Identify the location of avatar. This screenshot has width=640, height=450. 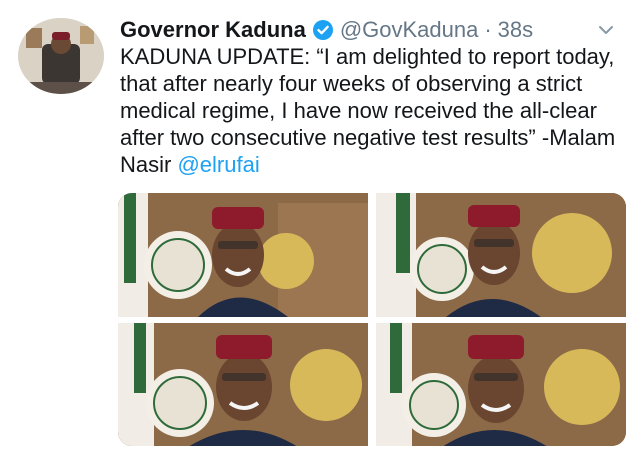
(61, 56).